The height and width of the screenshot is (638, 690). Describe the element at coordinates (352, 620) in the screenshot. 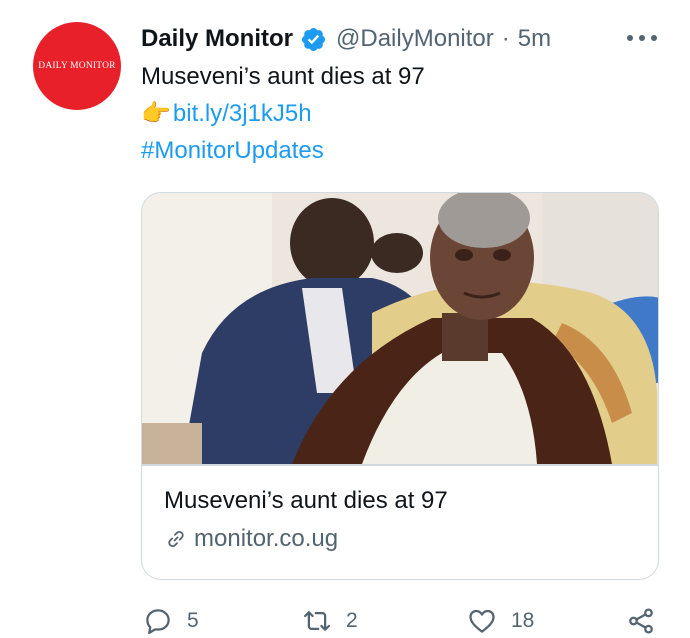

I see `retweet-count: 2` at that location.